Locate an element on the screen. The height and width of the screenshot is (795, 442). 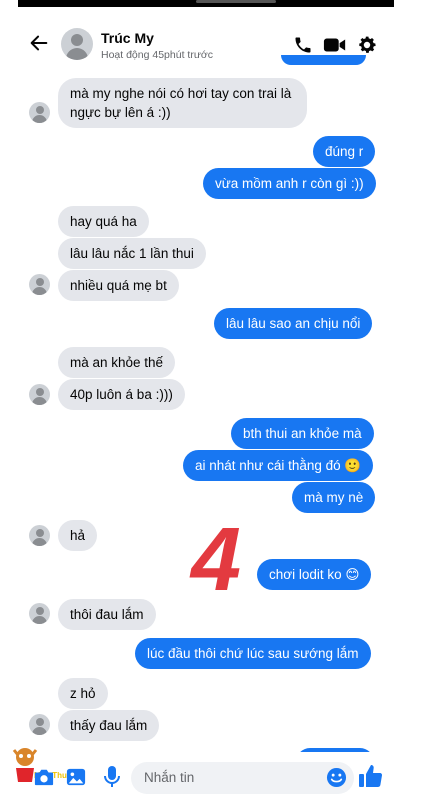
notch is located at coordinates (236, 1).